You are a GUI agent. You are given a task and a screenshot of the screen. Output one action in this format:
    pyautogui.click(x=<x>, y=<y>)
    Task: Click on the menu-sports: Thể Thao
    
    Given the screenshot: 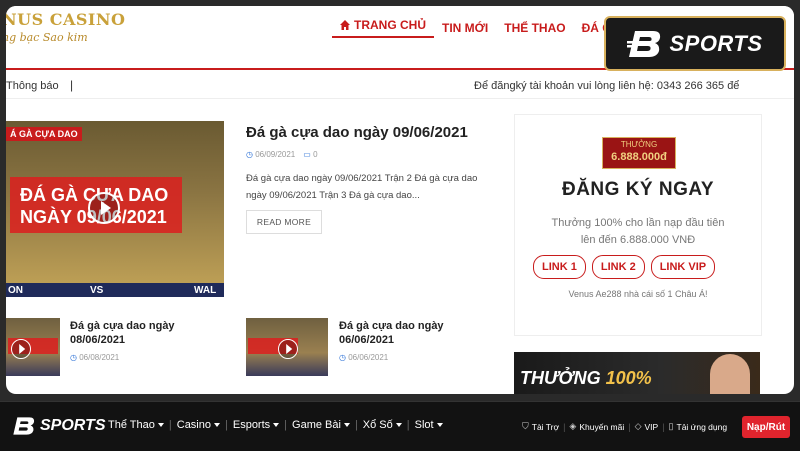 What is the action you would take?
    pyautogui.click(x=136, y=425)
    